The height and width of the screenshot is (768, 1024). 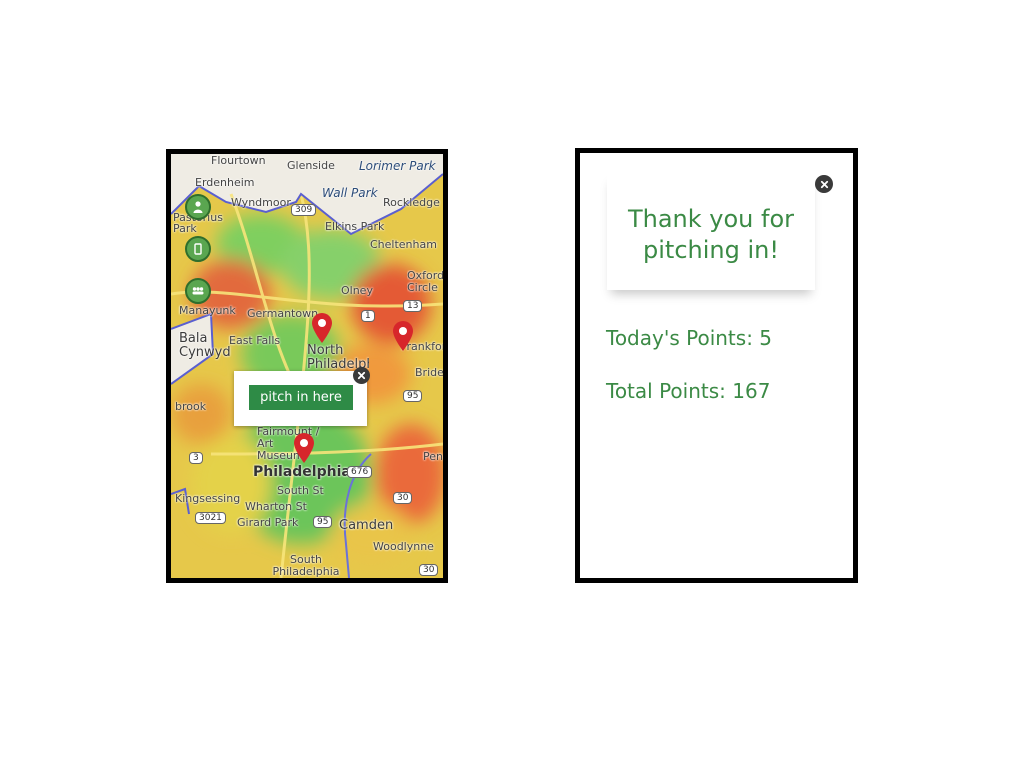 What do you see at coordinates (300, 490) in the screenshot?
I see `map-label-south-st: South St` at bounding box center [300, 490].